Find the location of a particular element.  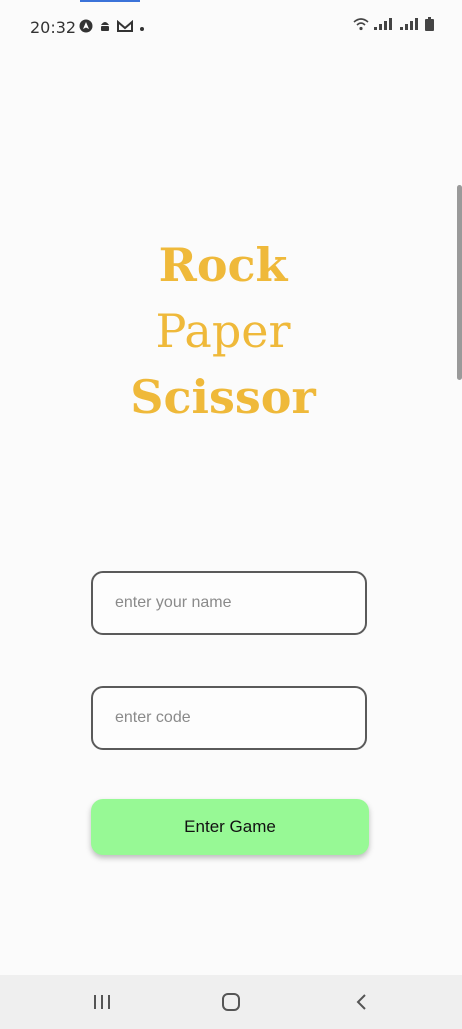

battery-icon is located at coordinates (429, 25).